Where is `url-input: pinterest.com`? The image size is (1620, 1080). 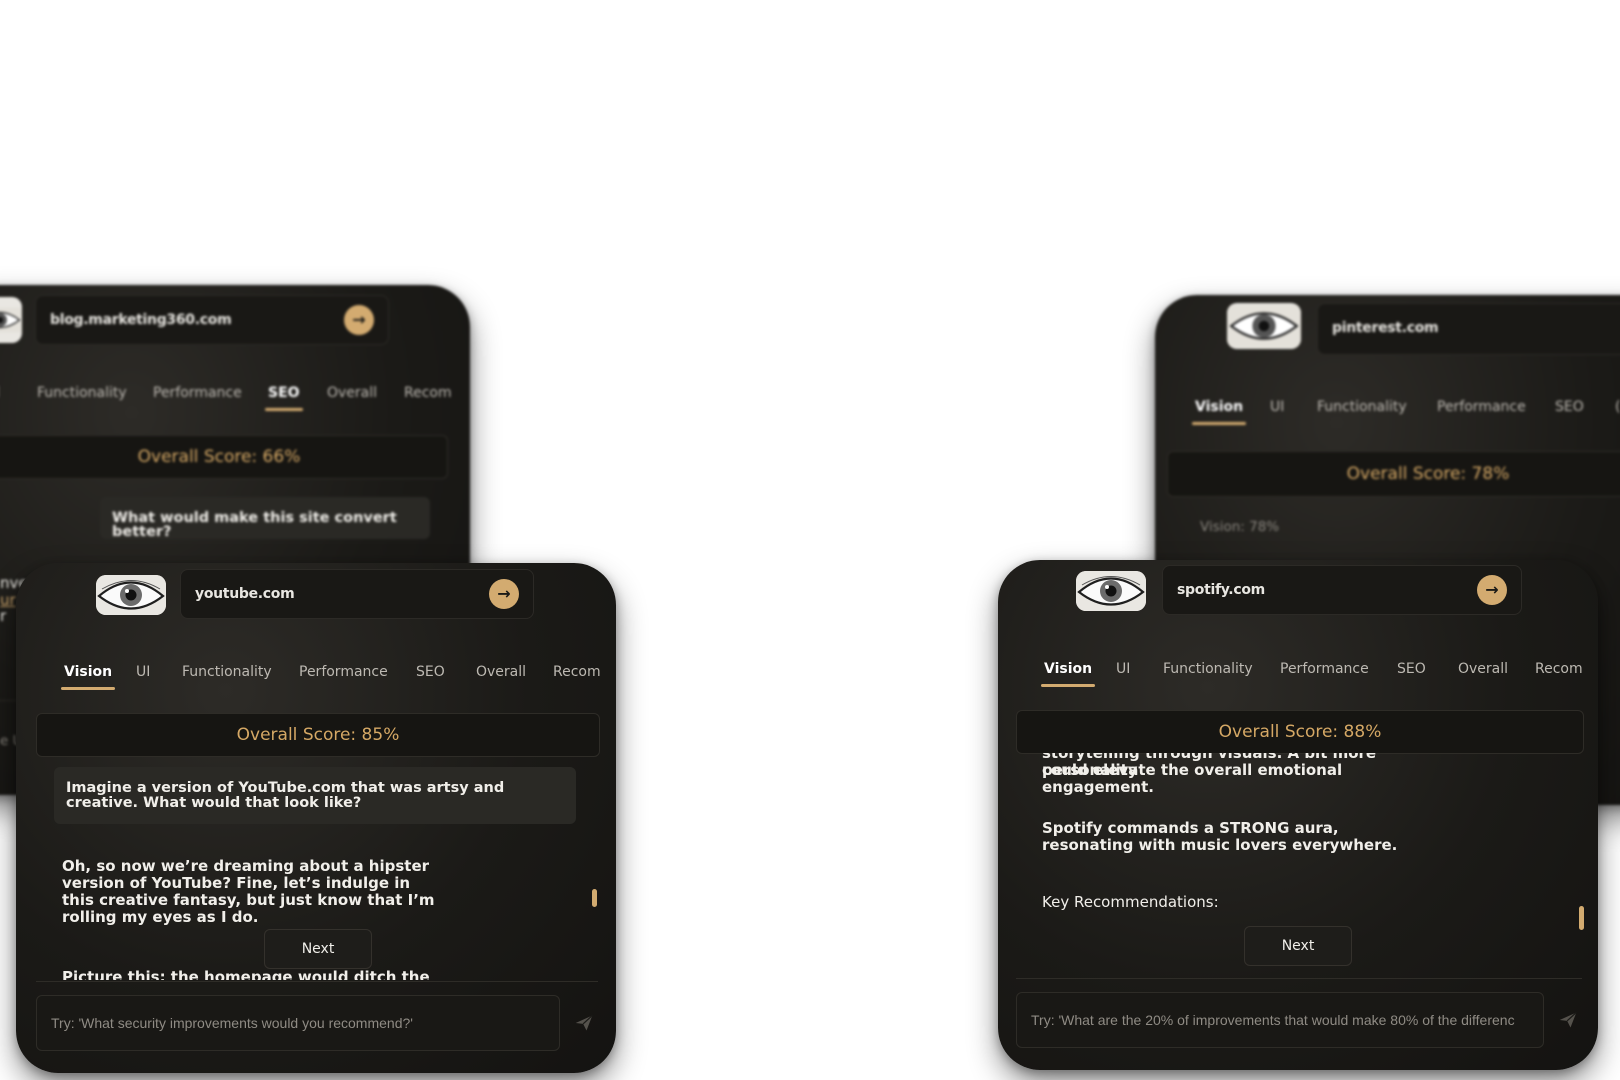
url-input: pinterest.com is located at coordinates (1468, 329).